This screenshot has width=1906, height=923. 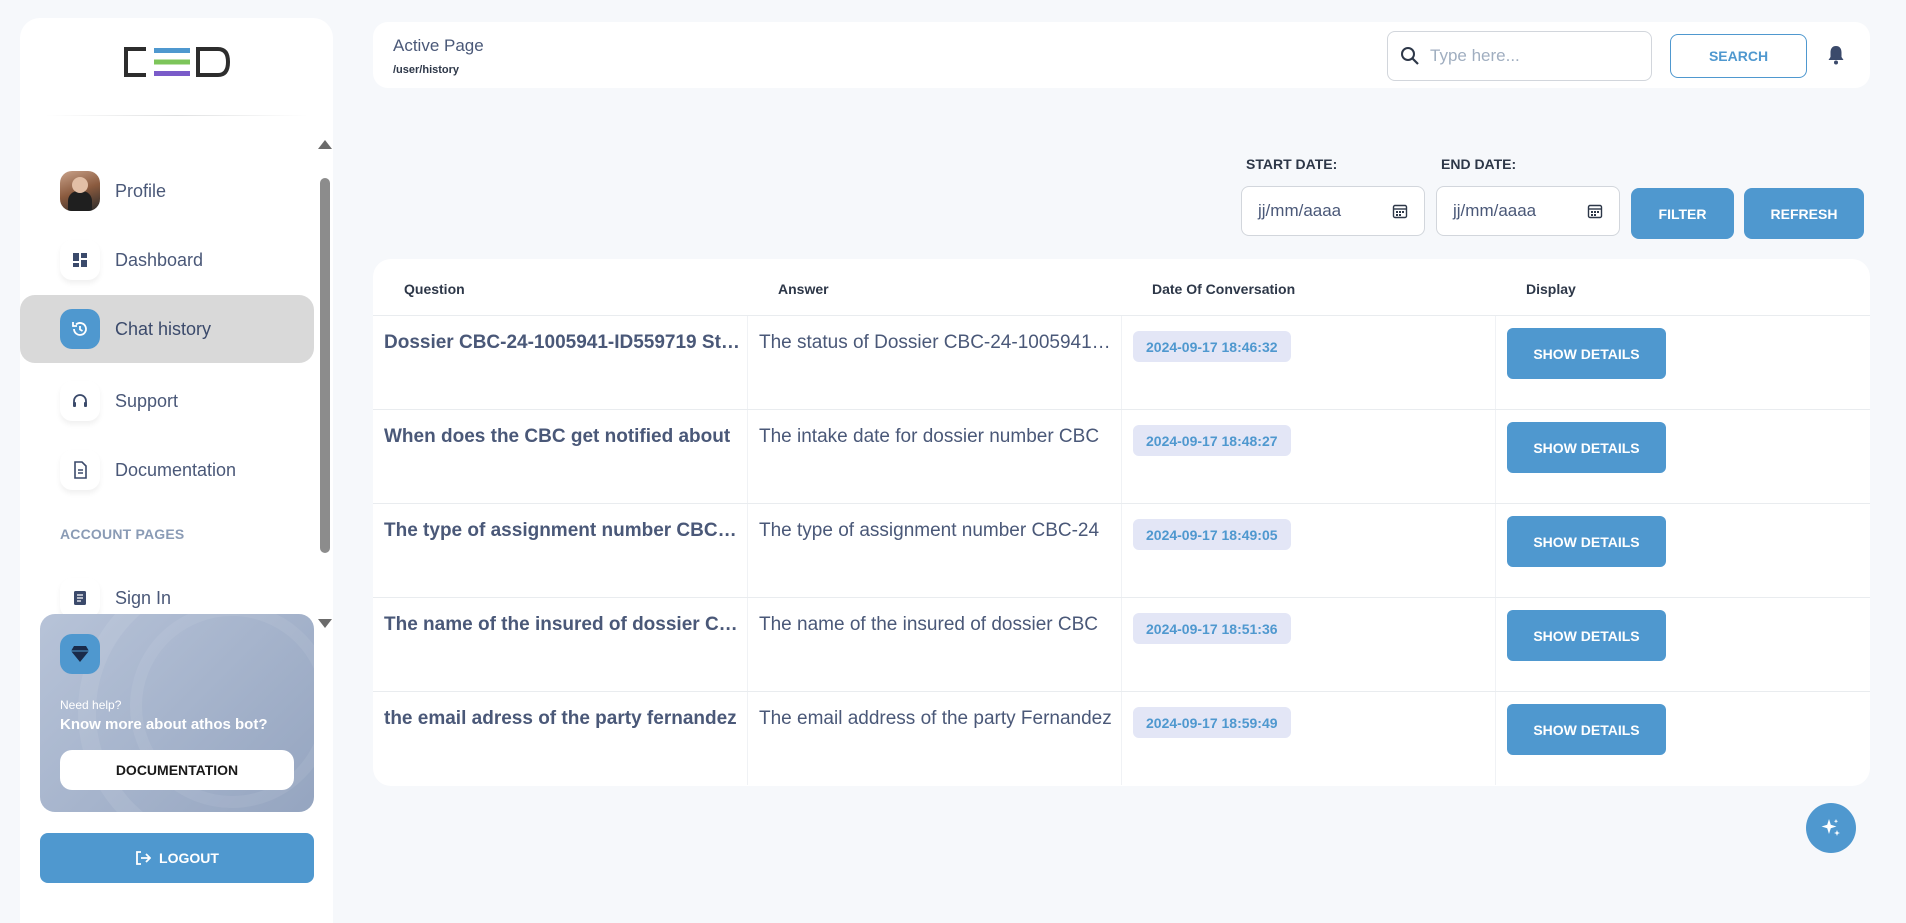 What do you see at coordinates (80, 654) in the screenshot?
I see `diamond-icon` at bounding box center [80, 654].